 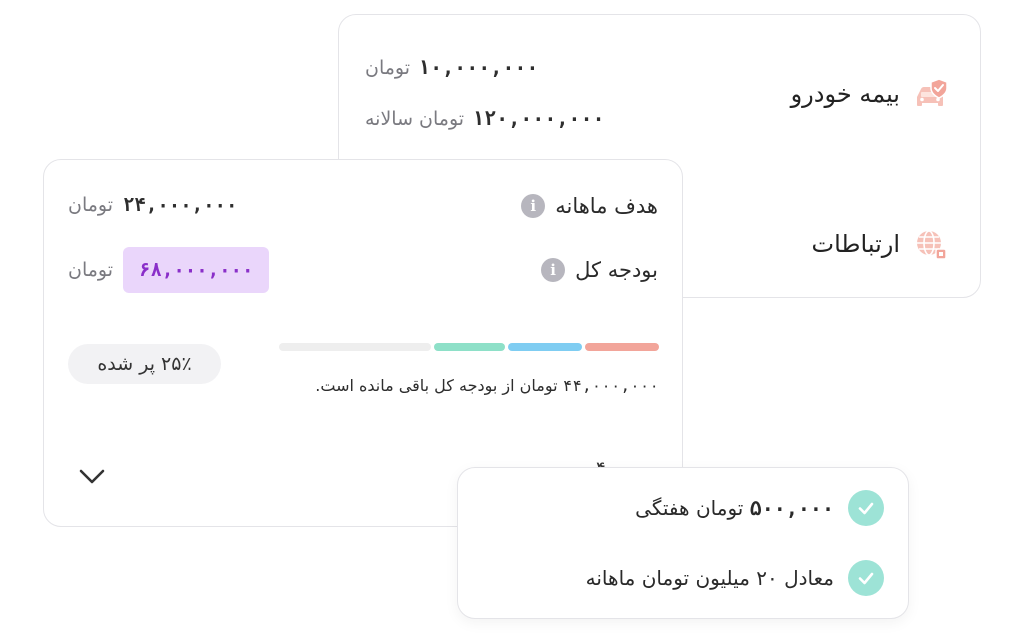 I want to click on budget-amount-pill: ۶۸,۰۰۰,۰۰۰, so click(x=196, y=270).